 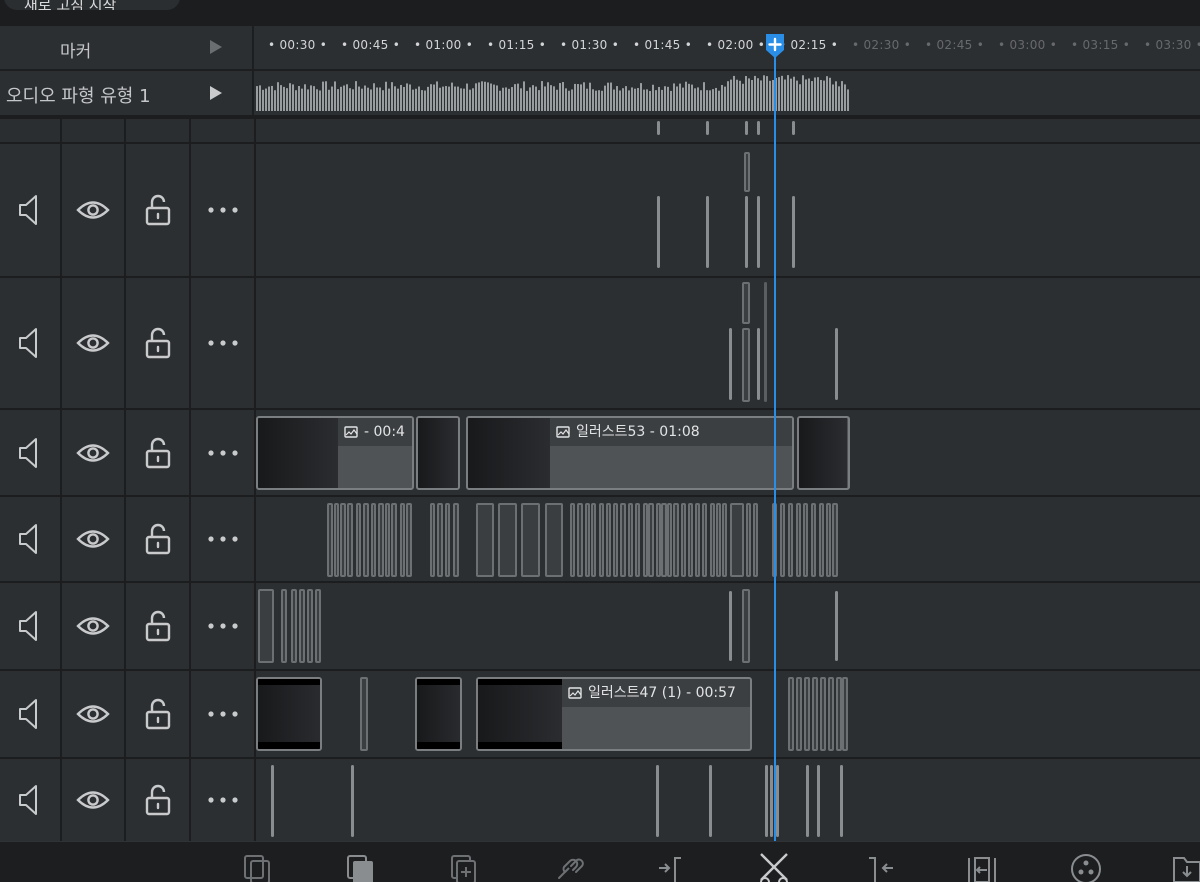 What do you see at coordinates (258, 865) in the screenshot?
I see `copy-button` at bounding box center [258, 865].